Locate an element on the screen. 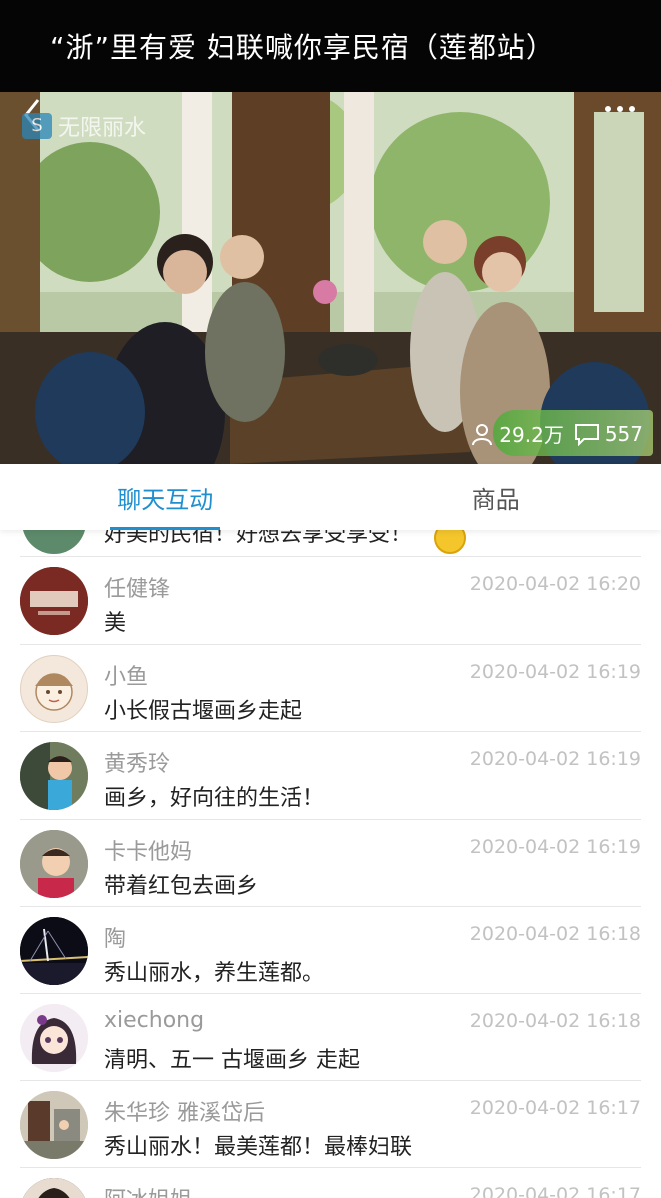 The height and width of the screenshot is (1198, 661). page-title: “浙”里有爱 妇联喊你享民宿（莲都站） is located at coordinates (302, 47).